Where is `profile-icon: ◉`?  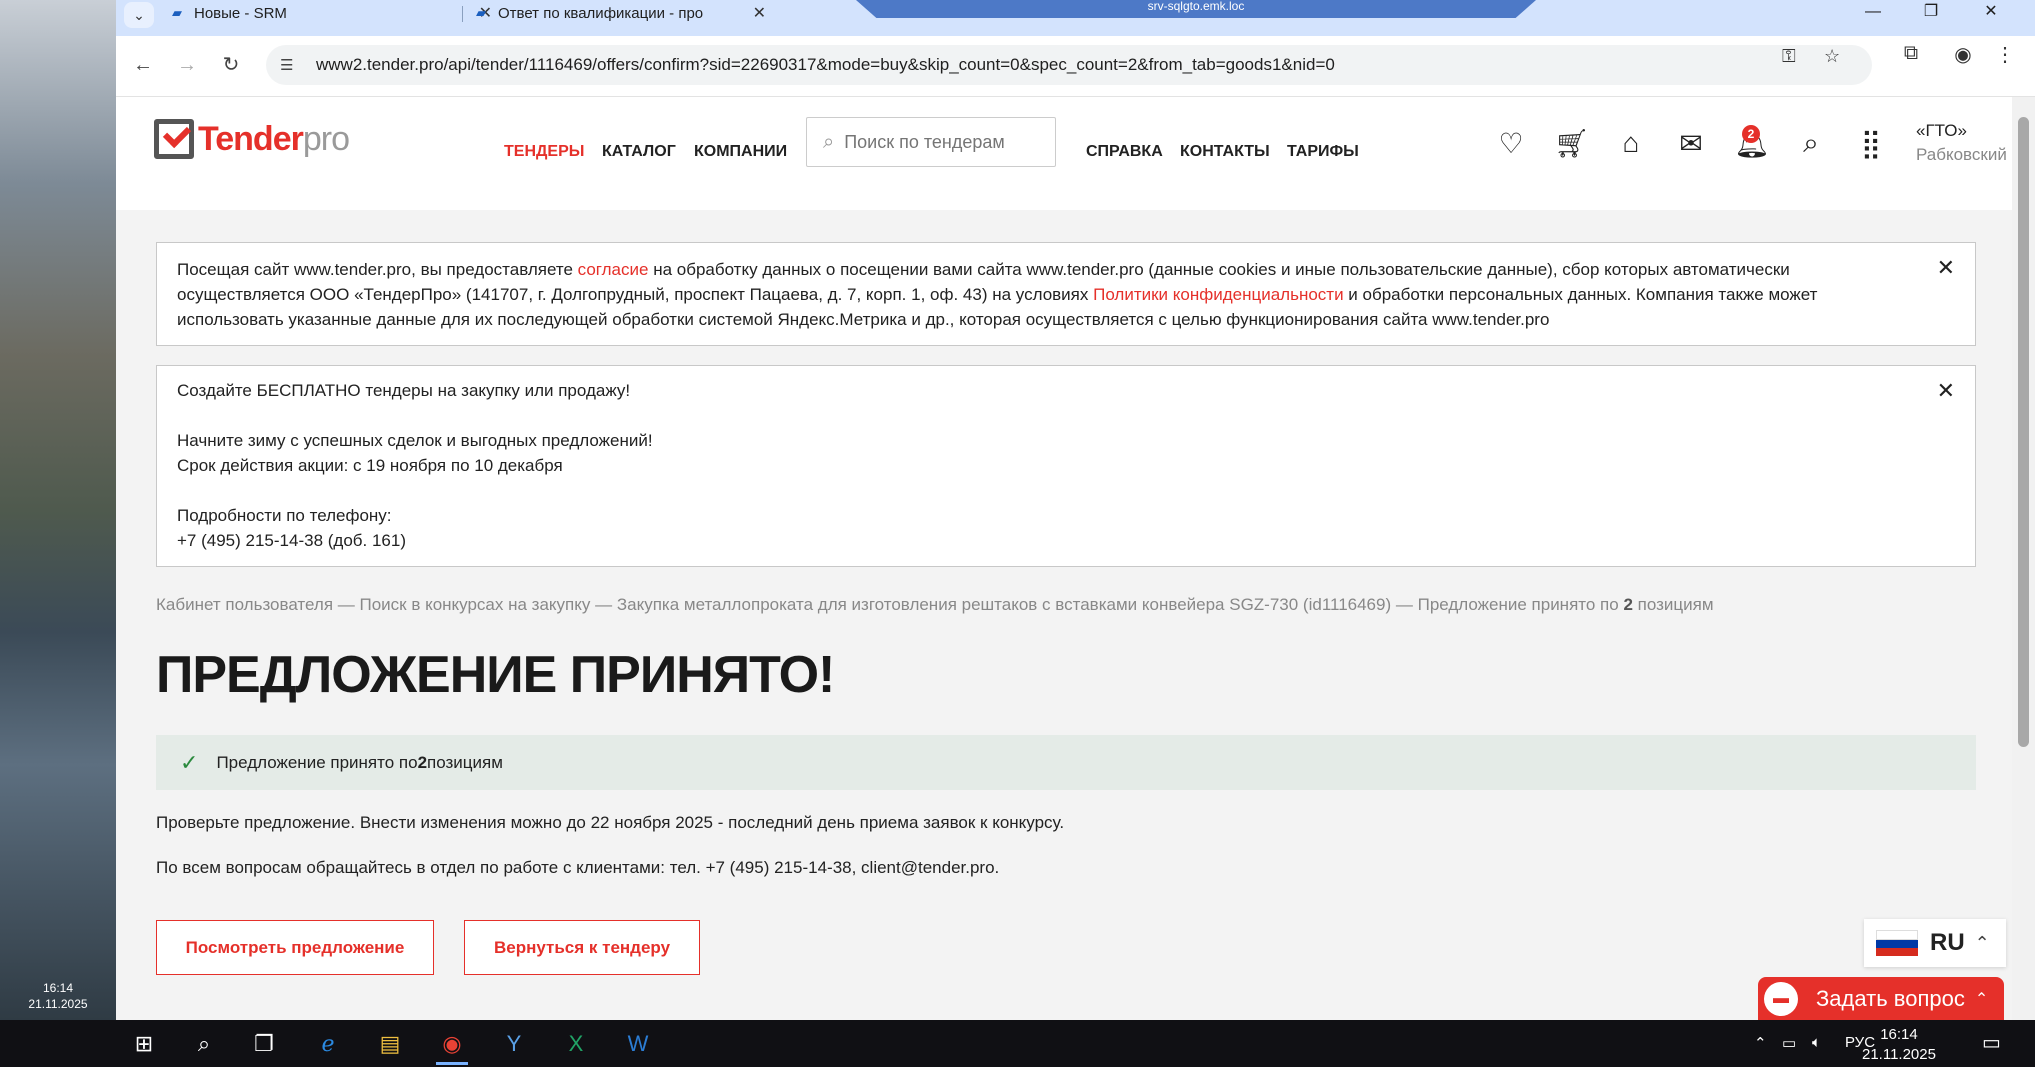
profile-icon: ◉ is located at coordinates (1963, 54).